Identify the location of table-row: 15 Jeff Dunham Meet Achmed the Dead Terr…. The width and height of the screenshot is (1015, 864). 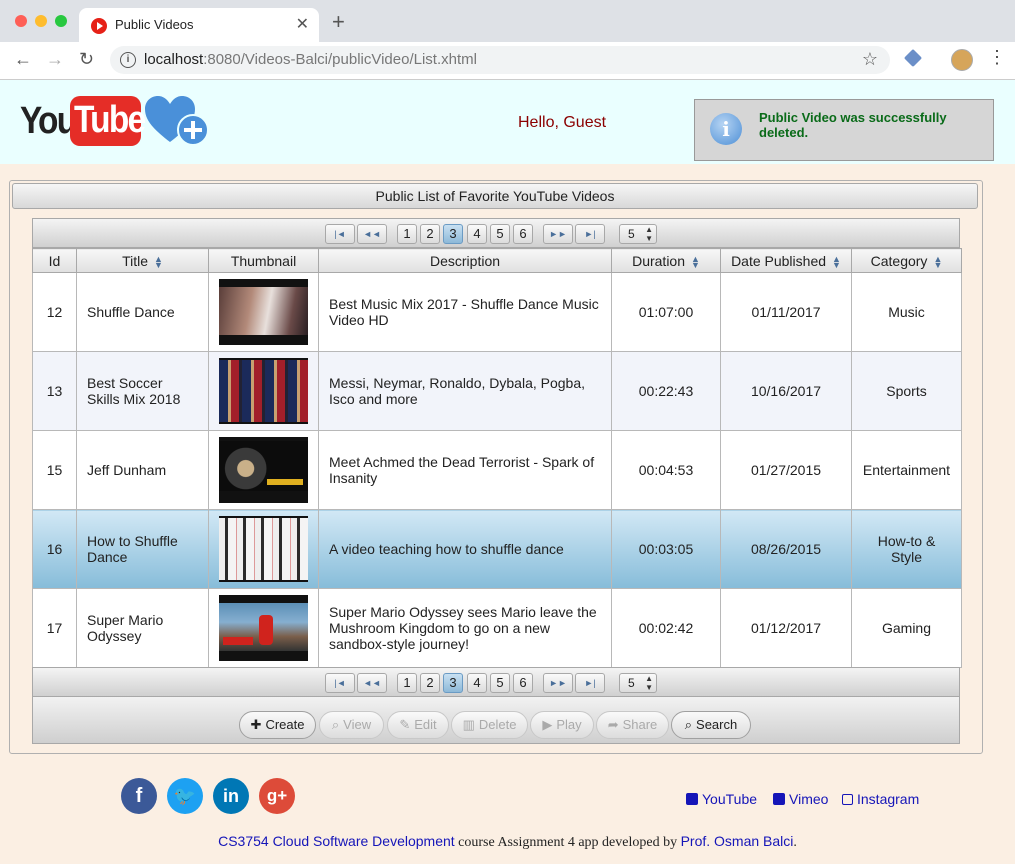
(497, 470).